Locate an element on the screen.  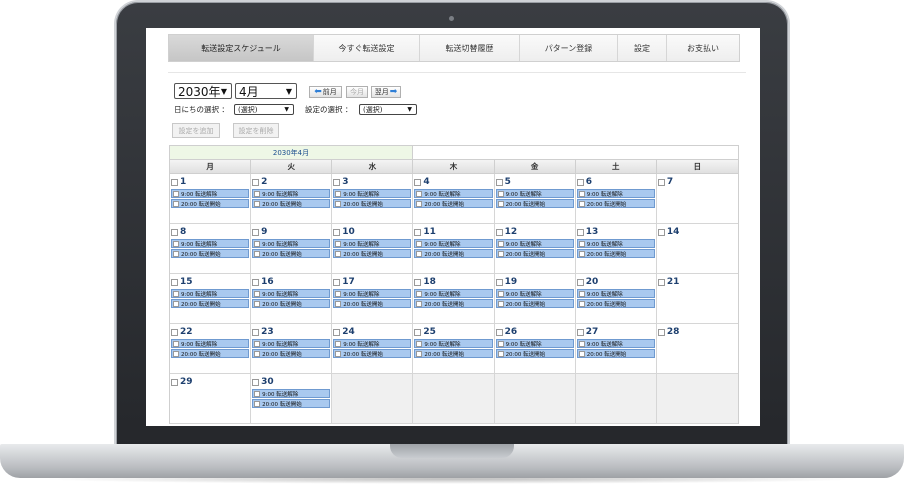
calendar-day-cell: 6 9:00 転送解除 20:00 転送開始 is located at coordinates (616, 199).